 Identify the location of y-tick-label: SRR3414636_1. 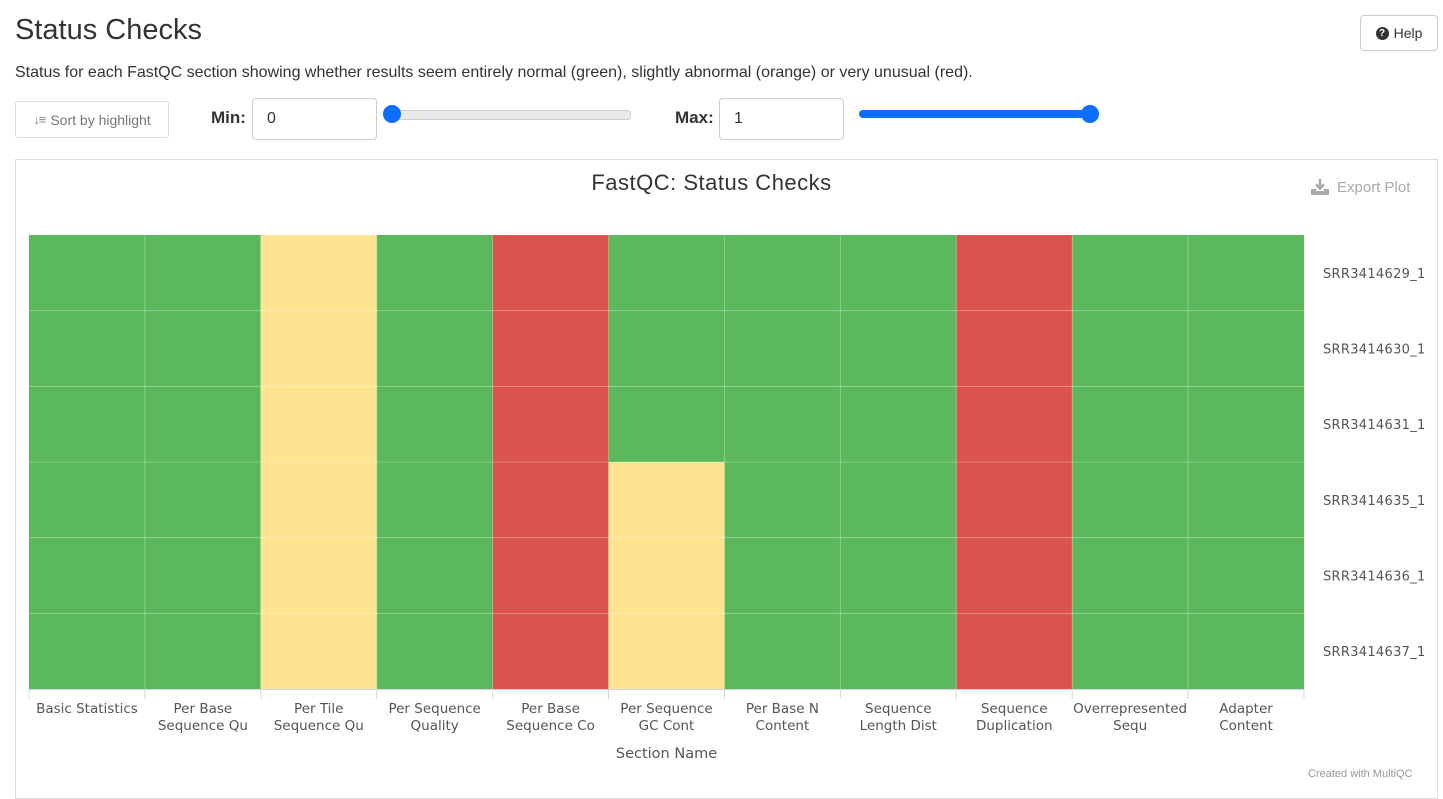
(1374, 577).